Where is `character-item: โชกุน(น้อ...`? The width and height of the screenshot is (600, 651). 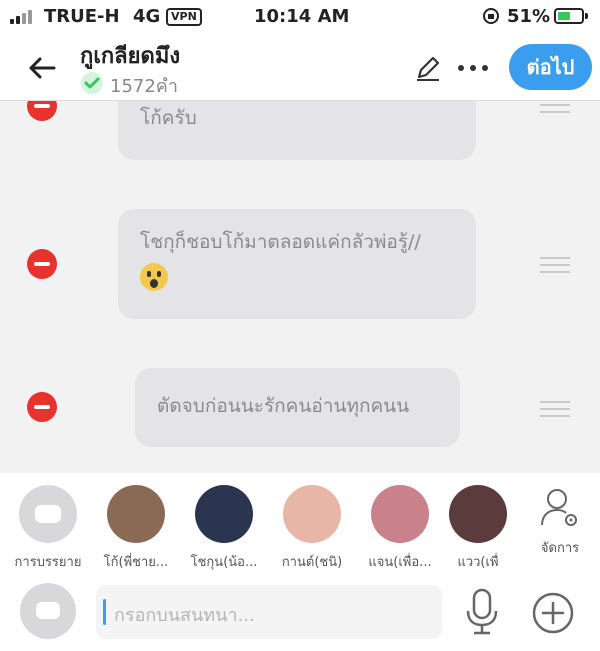
character-item: โชกุน(น้อ... is located at coordinates (224, 528).